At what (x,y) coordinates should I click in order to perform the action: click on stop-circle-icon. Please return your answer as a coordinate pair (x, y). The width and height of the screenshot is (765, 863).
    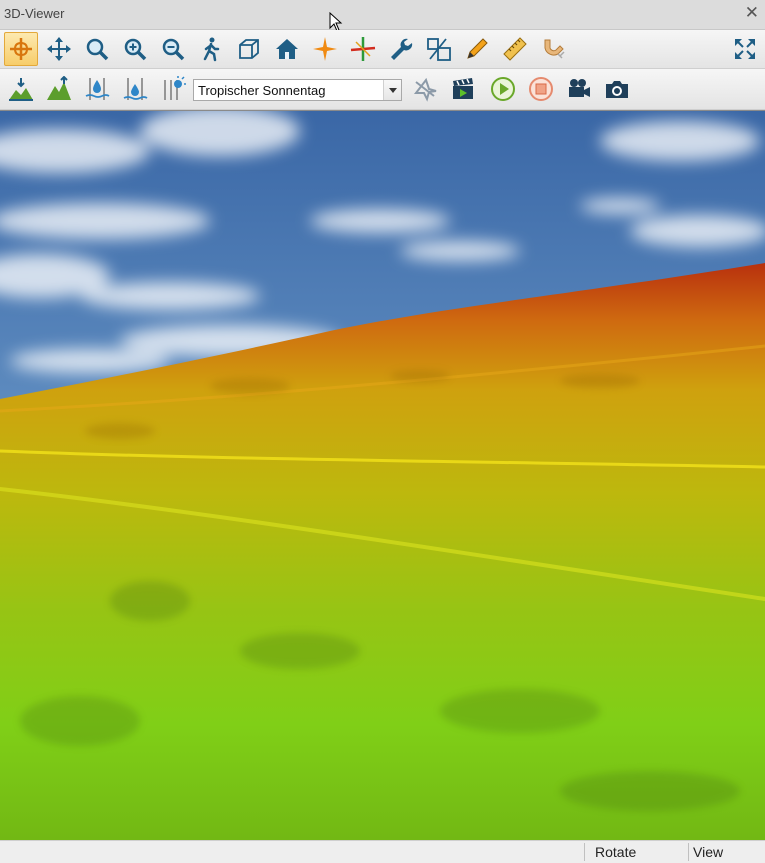
    Looking at the image, I should click on (541, 89).